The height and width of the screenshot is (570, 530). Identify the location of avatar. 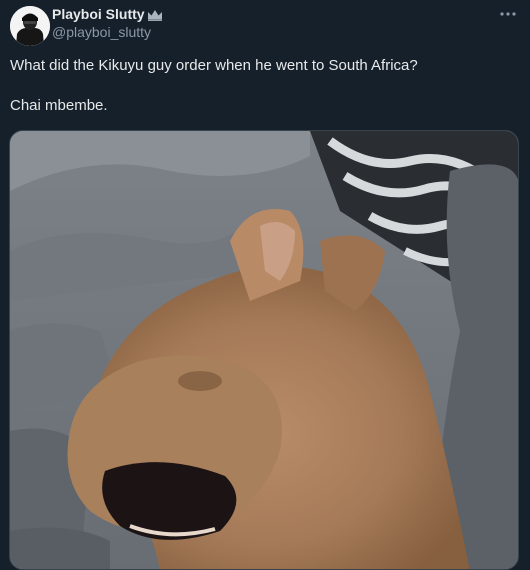
(30, 26).